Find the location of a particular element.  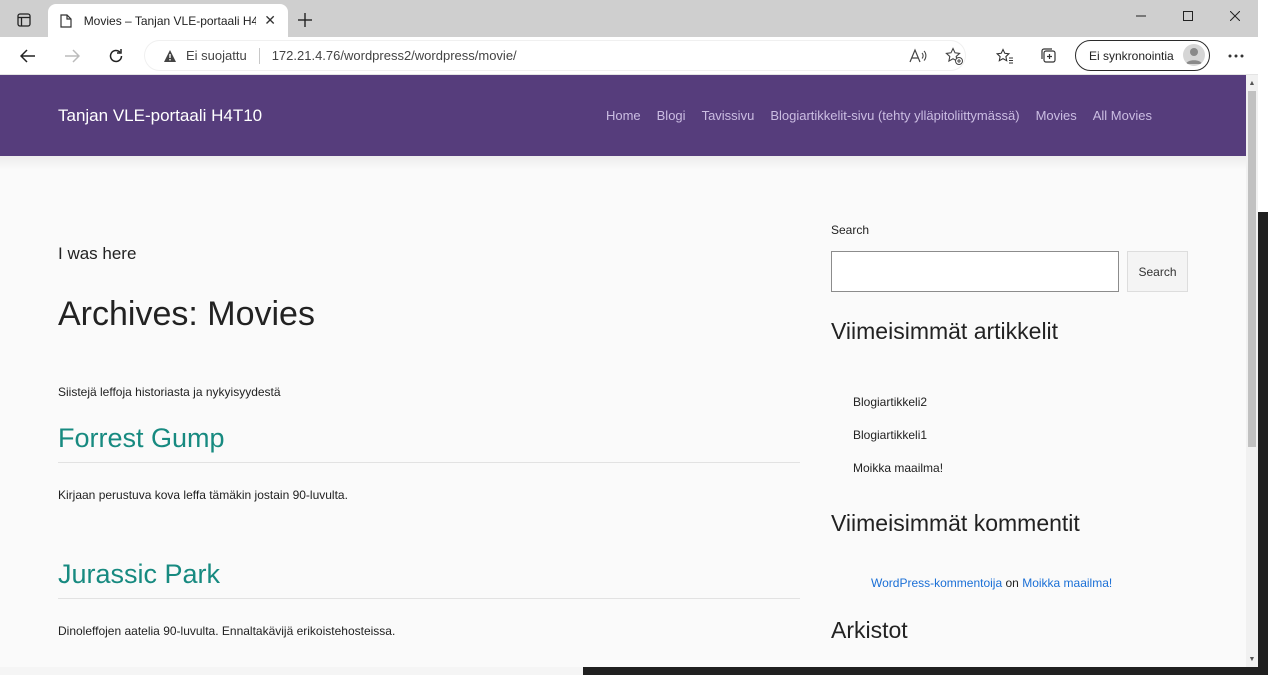

page-scrollbar: ▲ ▼ is located at coordinates (1252, 371).